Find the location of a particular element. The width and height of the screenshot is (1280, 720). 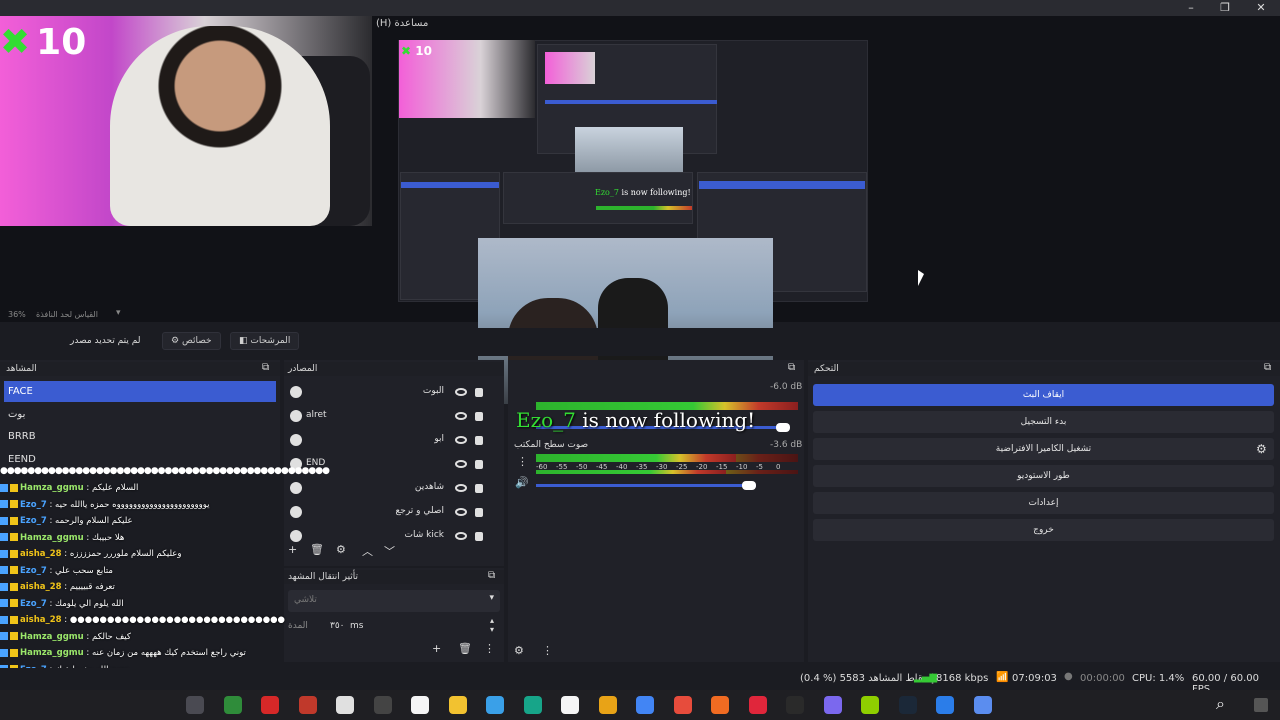

add-transition-button: + is located at coordinates (436, 648).